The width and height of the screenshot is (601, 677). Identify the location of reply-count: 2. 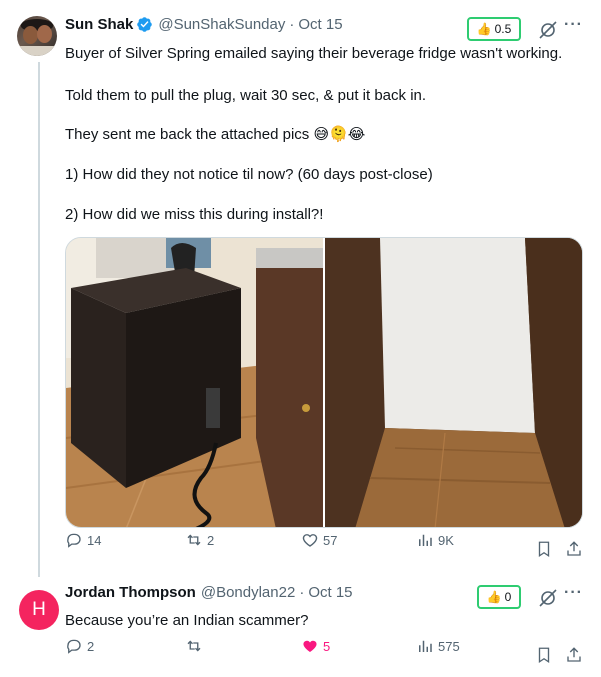
(91, 646).